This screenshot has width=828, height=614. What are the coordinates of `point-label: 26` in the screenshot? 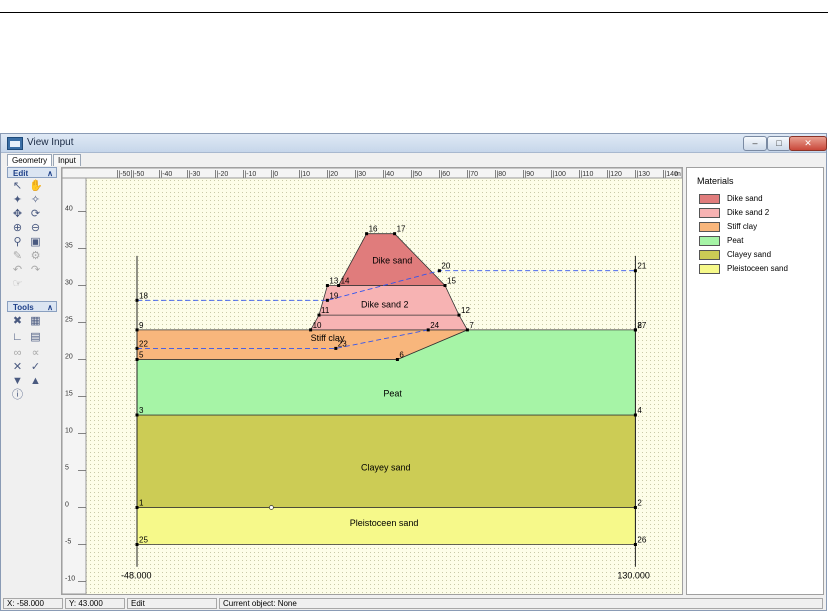 It's located at (641, 540).